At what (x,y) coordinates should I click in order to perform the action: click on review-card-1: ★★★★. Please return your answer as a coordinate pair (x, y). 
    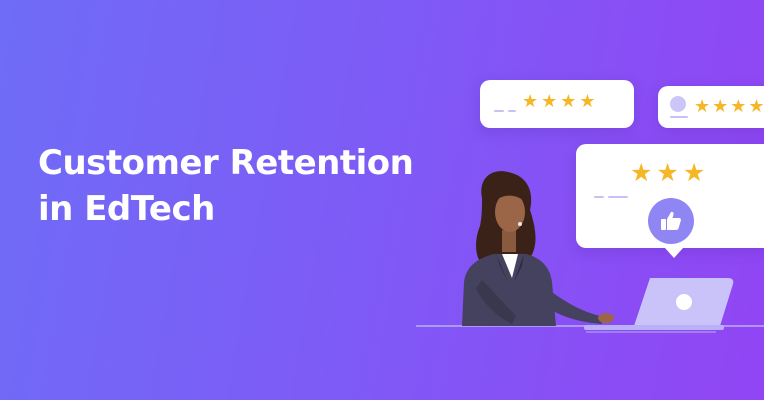
    Looking at the image, I should click on (557, 104).